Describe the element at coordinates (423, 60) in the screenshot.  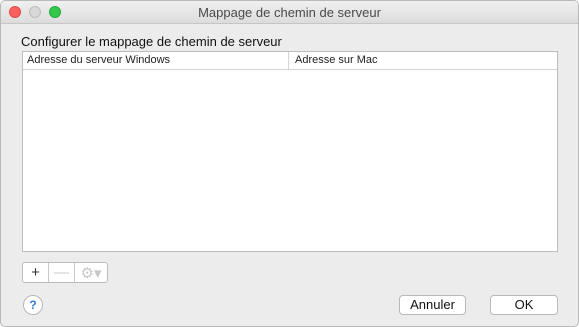
I see `column-header-mac-address: Adresse sur Mac` at that location.